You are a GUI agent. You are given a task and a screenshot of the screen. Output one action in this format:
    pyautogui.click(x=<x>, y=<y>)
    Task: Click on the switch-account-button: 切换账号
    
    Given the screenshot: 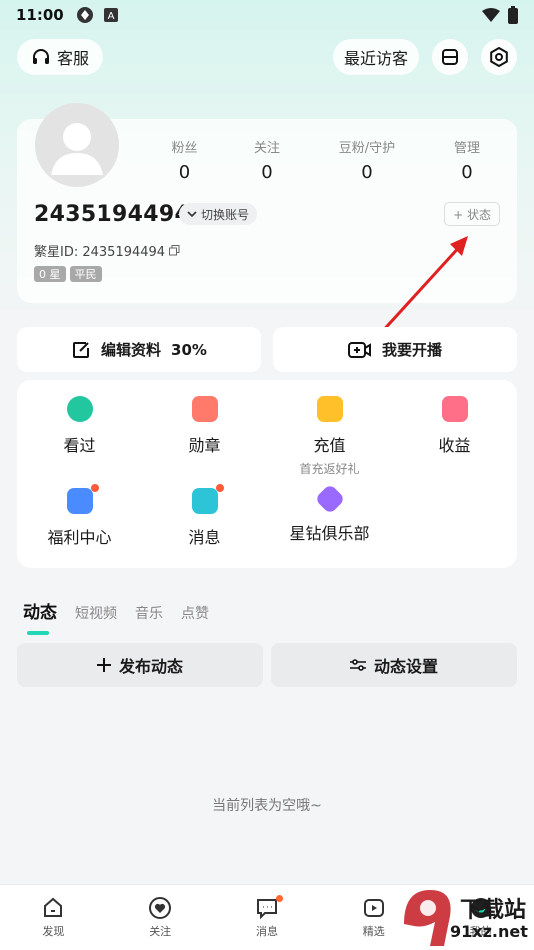 What is the action you would take?
    pyautogui.click(x=218, y=214)
    